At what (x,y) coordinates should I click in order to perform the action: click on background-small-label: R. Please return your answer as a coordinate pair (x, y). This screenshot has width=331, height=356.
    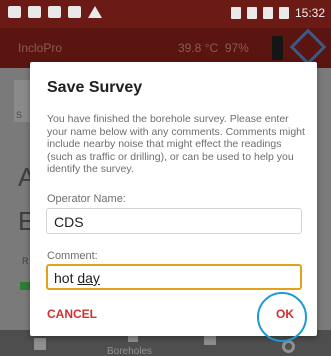
    Looking at the image, I should click on (25, 261).